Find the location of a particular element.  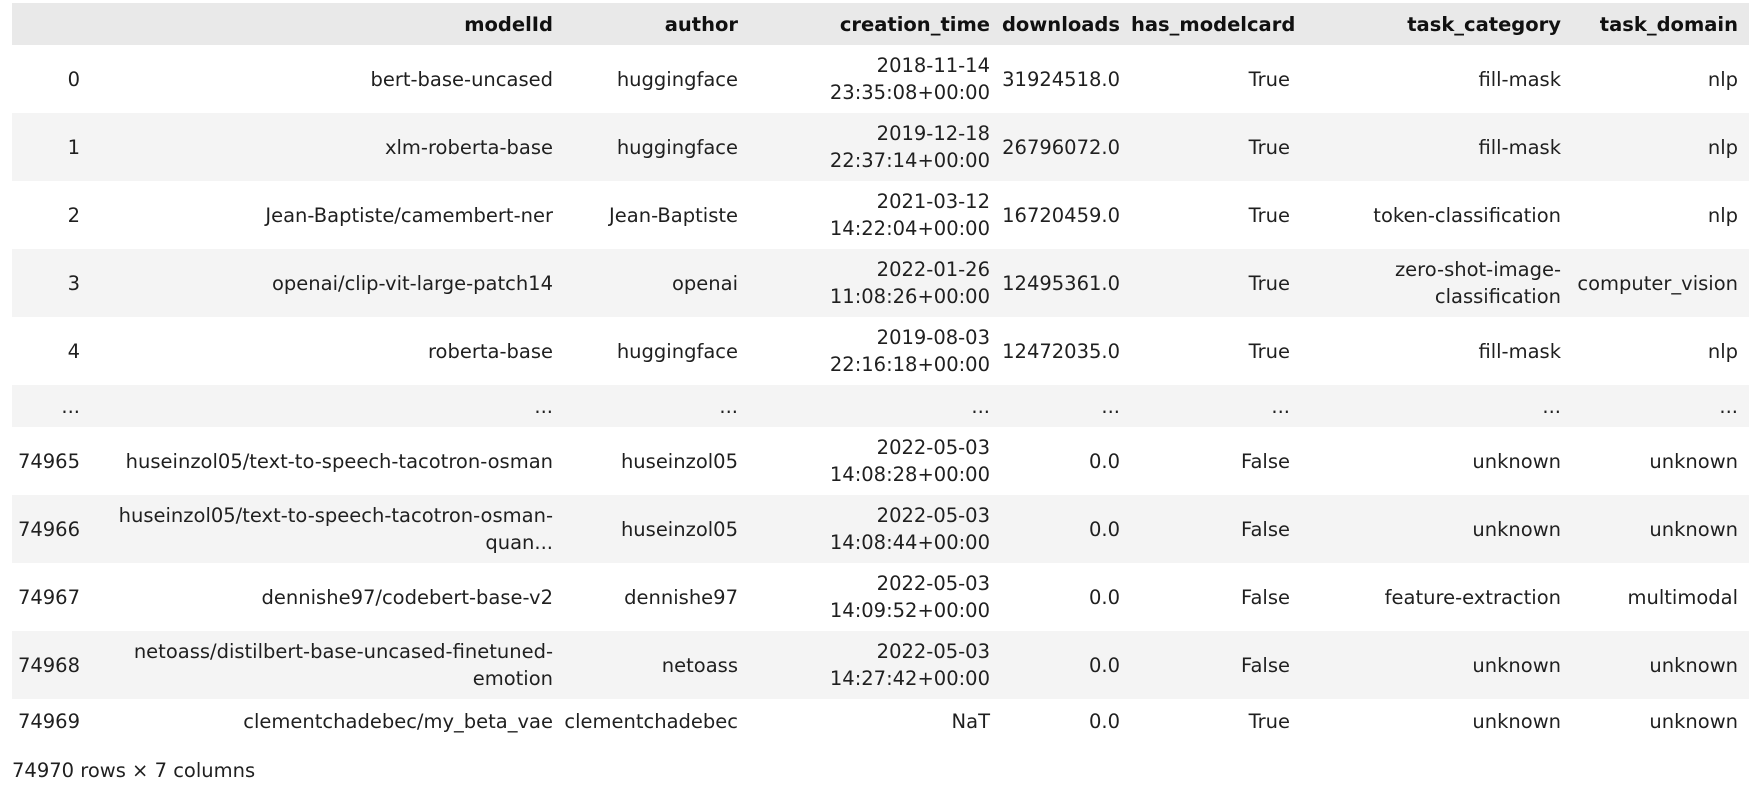

cell-creation-time: 2022-01-26 11:08:26+00:00 is located at coordinates (909, 283).